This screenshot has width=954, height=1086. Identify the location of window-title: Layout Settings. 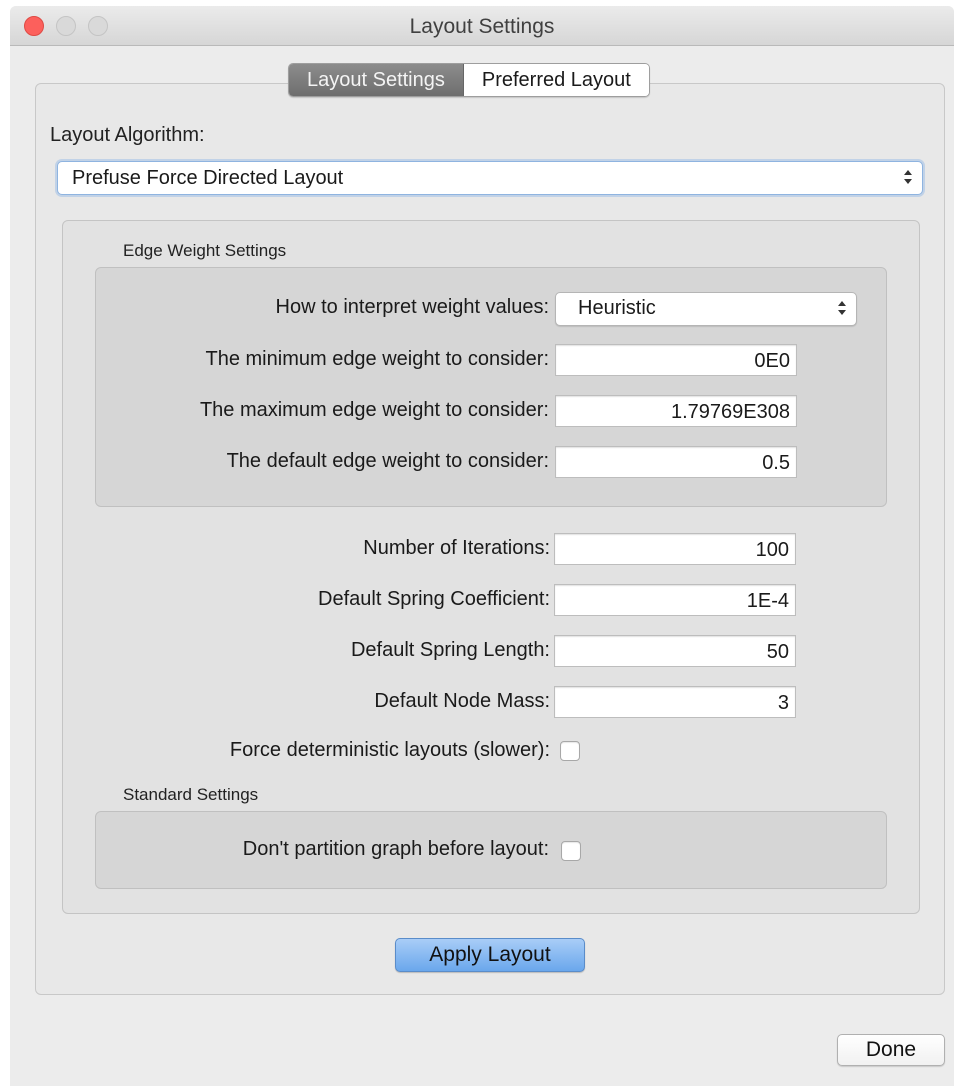
(482, 26).